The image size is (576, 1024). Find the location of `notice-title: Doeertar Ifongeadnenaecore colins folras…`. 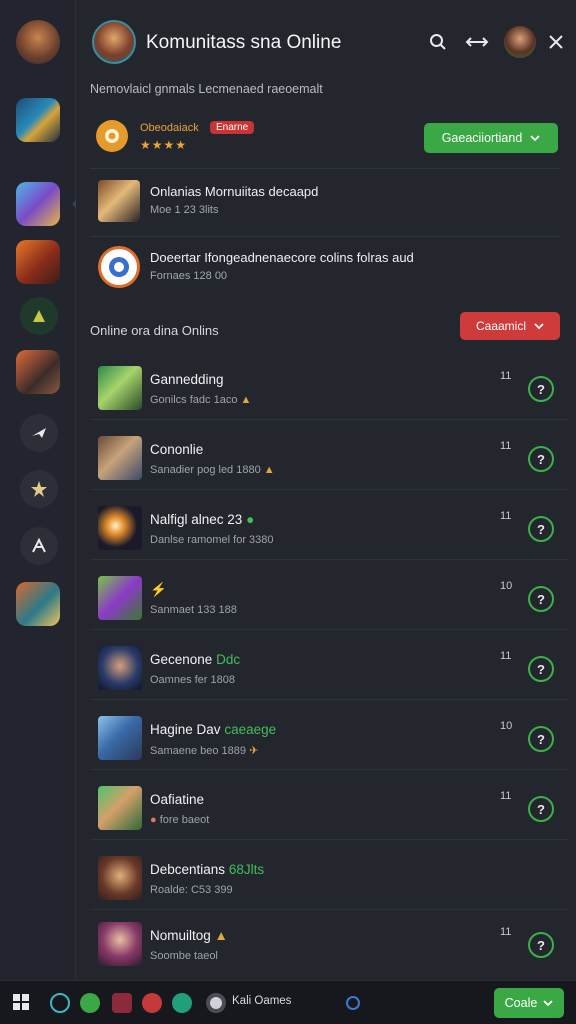

notice-title: Doeertar Ifongeadnenaecore colins folras… is located at coordinates (282, 257).